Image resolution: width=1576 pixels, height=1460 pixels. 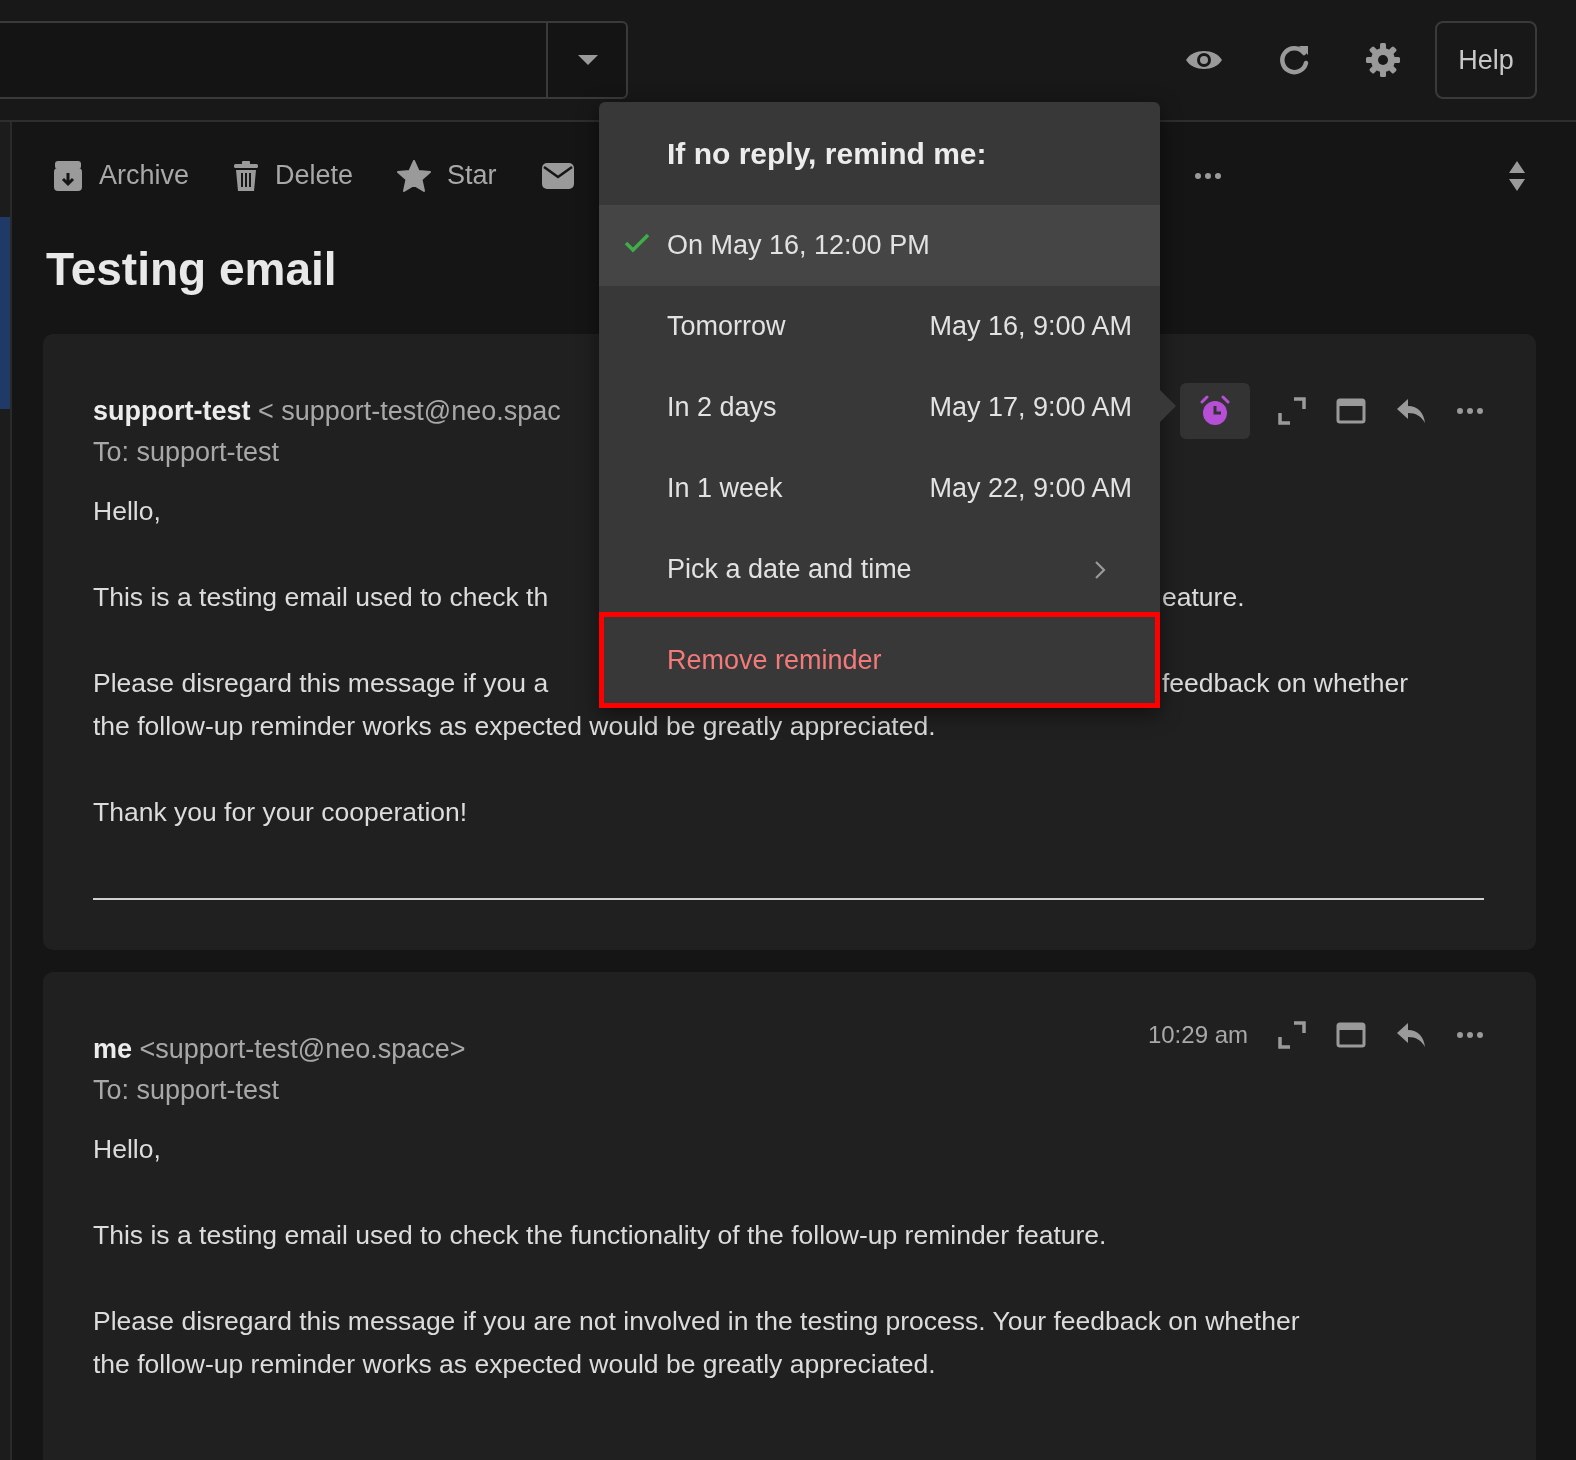 What do you see at coordinates (1197, 1035) in the screenshot?
I see `message-time: 10:29 am` at bounding box center [1197, 1035].